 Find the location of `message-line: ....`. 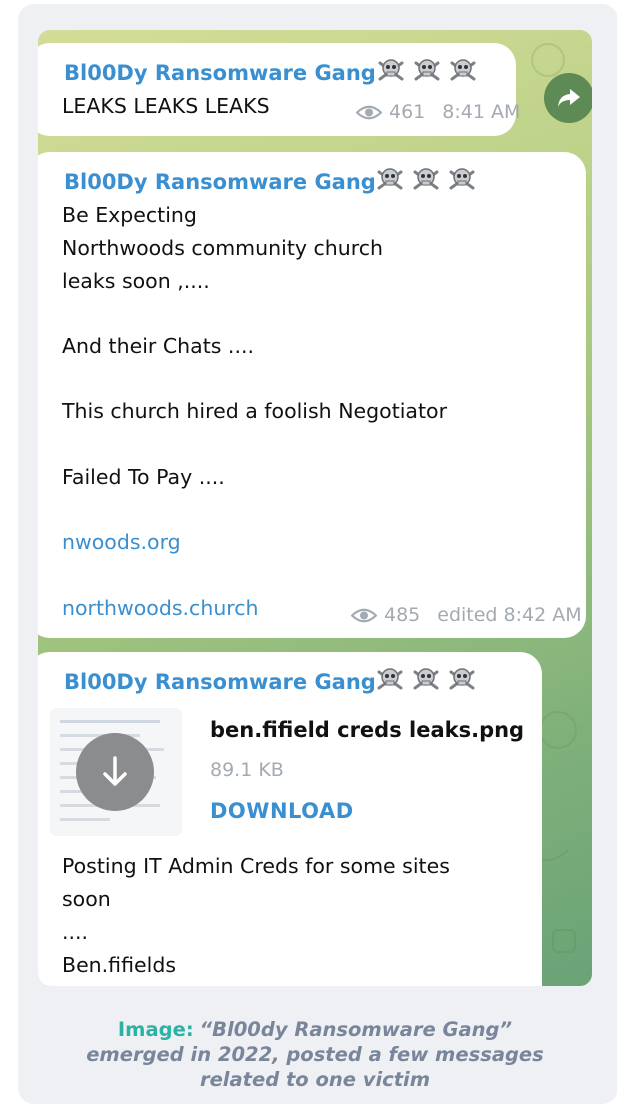

message-line: .... is located at coordinates (75, 932).